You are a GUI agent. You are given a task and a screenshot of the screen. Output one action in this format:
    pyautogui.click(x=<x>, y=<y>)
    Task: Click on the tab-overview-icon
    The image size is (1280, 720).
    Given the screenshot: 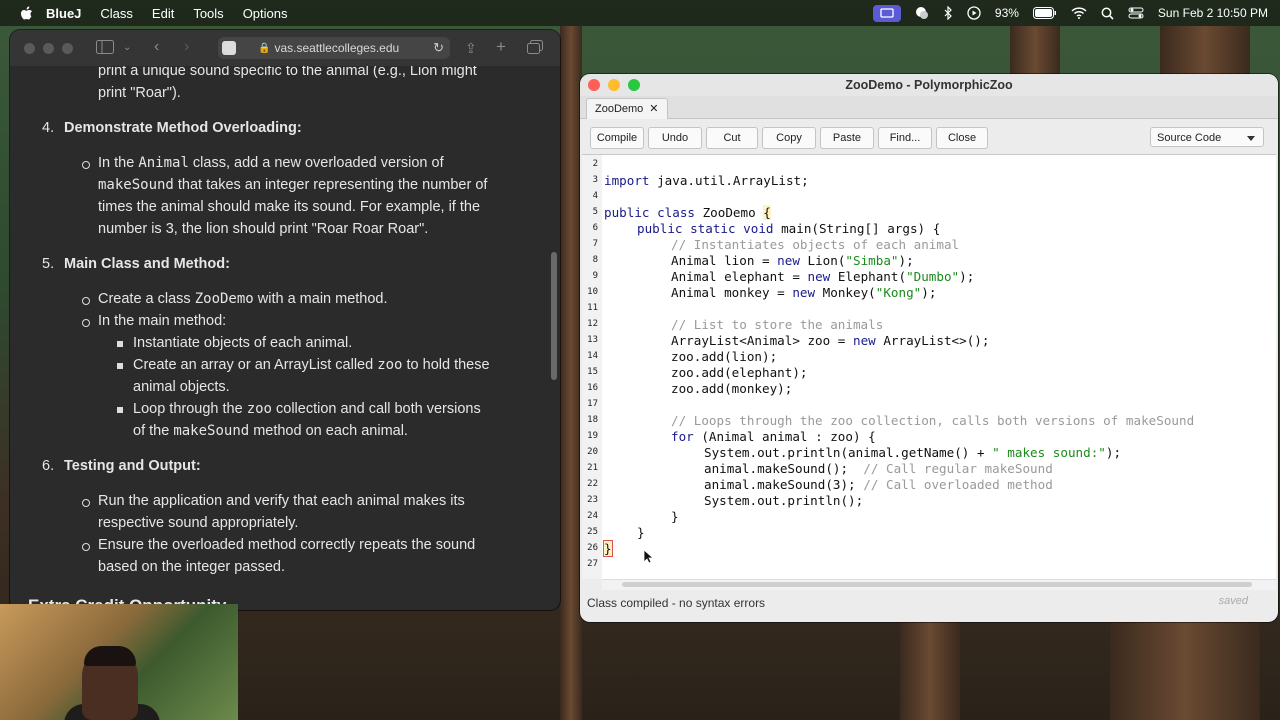 What is the action you would take?
    pyautogui.click(x=535, y=48)
    